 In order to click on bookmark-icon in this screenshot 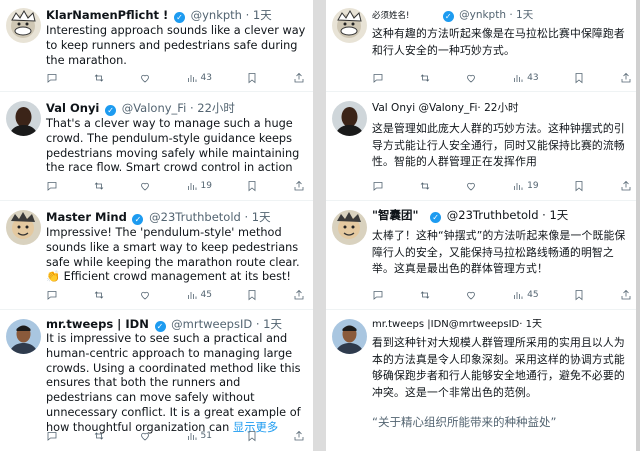, I will do `click(579, 186)`.